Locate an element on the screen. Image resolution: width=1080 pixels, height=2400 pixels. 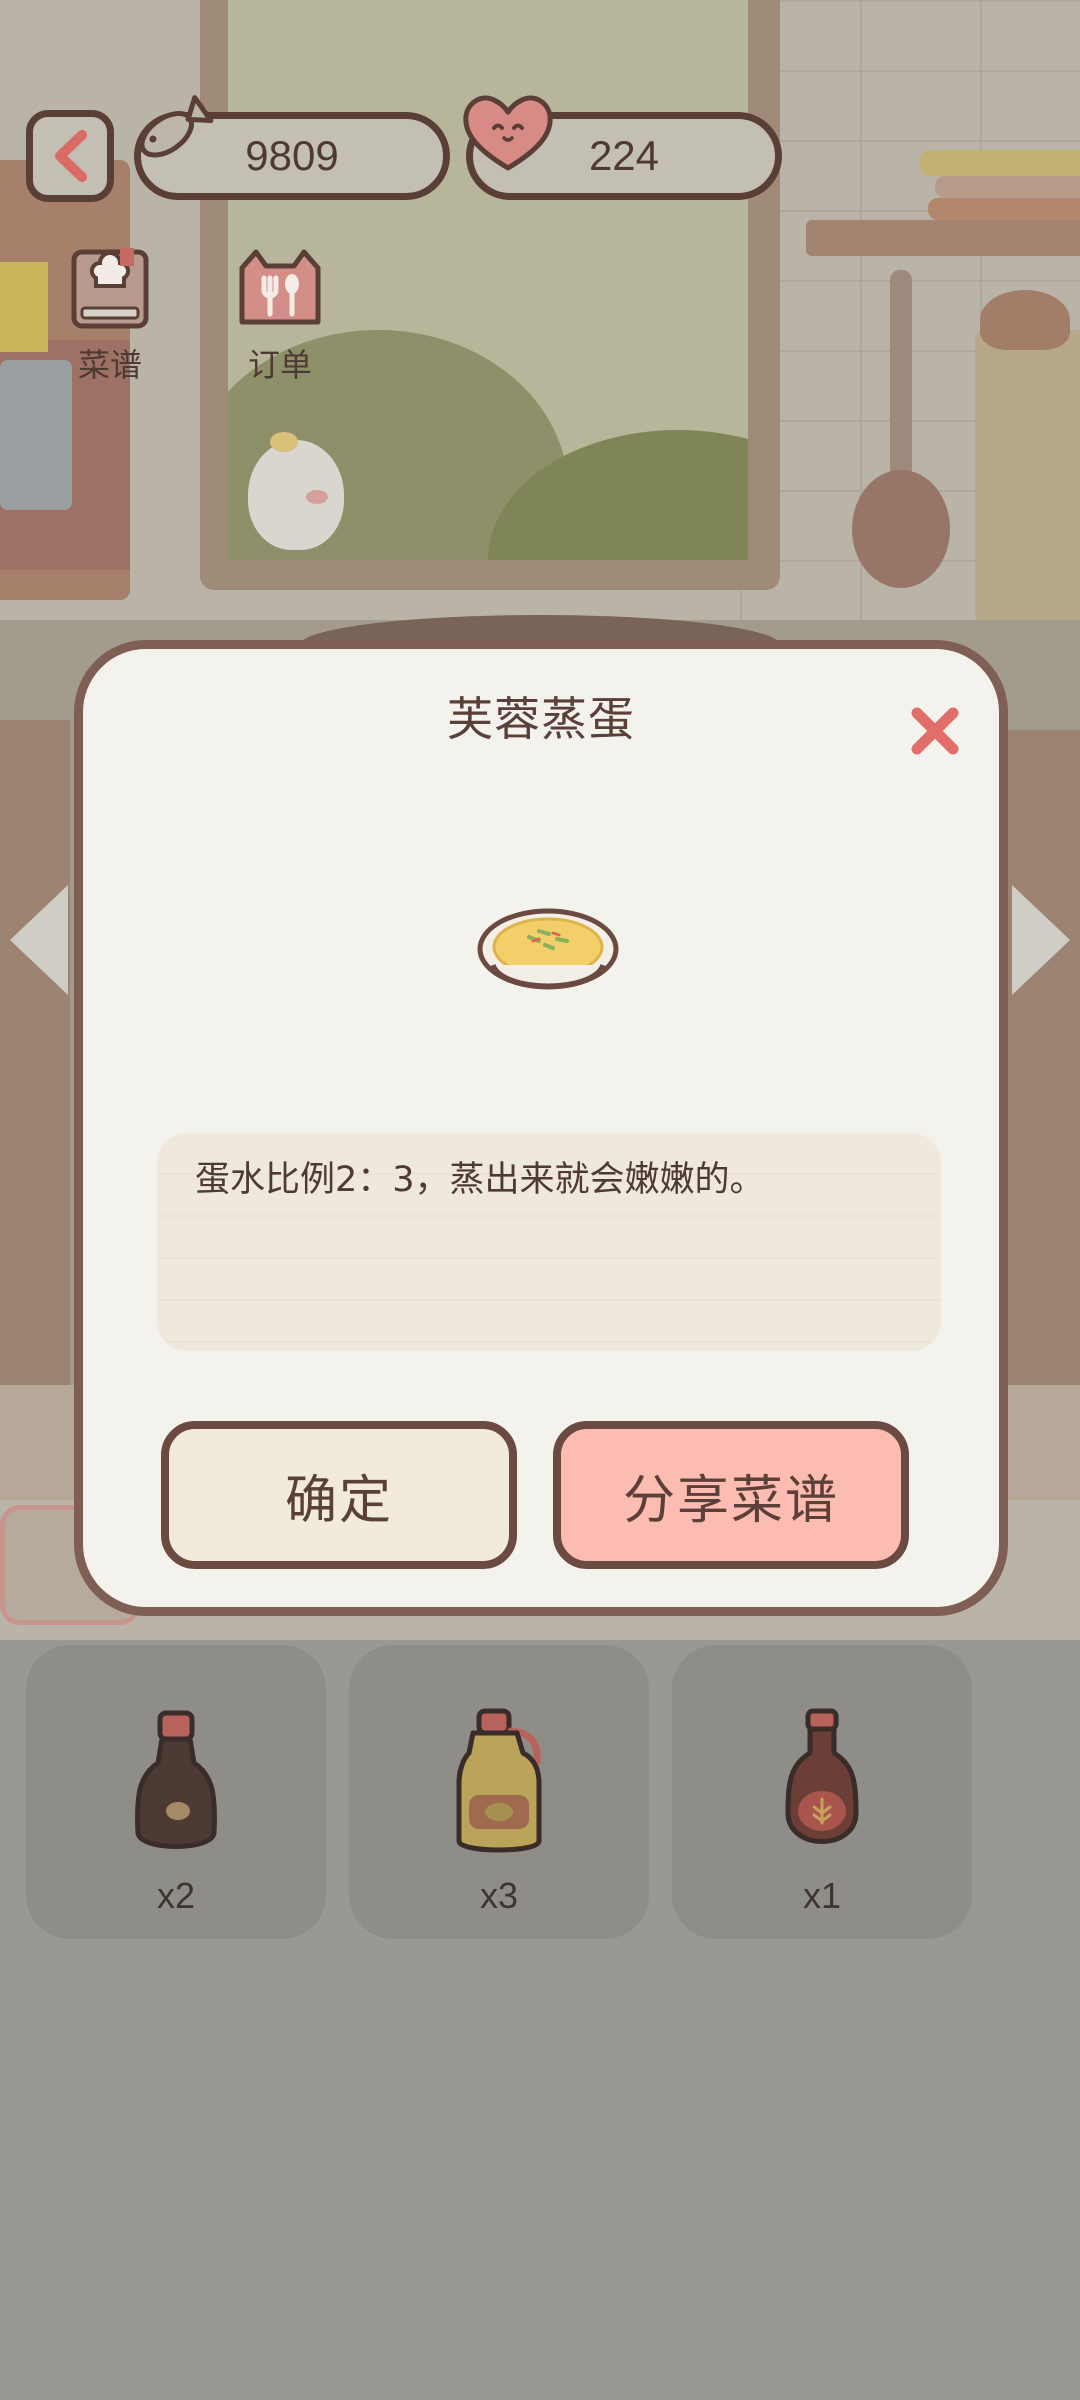
close-icon is located at coordinates (935, 731).